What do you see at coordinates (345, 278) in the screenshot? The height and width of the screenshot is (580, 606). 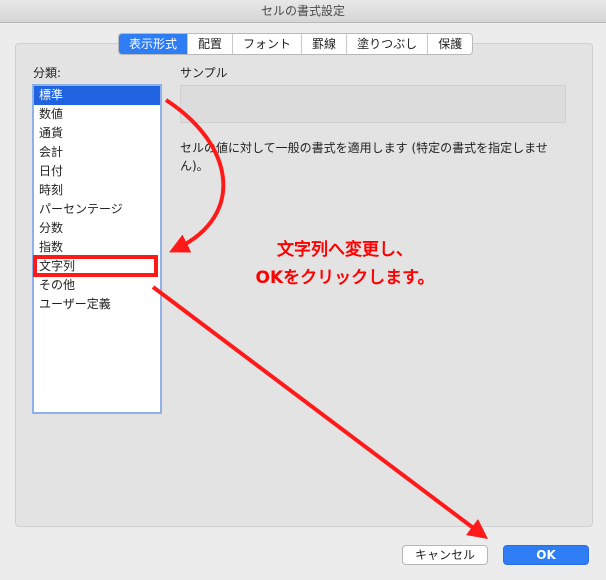 I see `annotation-line-2: OKをクリックします。` at bounding box center [345, 278].